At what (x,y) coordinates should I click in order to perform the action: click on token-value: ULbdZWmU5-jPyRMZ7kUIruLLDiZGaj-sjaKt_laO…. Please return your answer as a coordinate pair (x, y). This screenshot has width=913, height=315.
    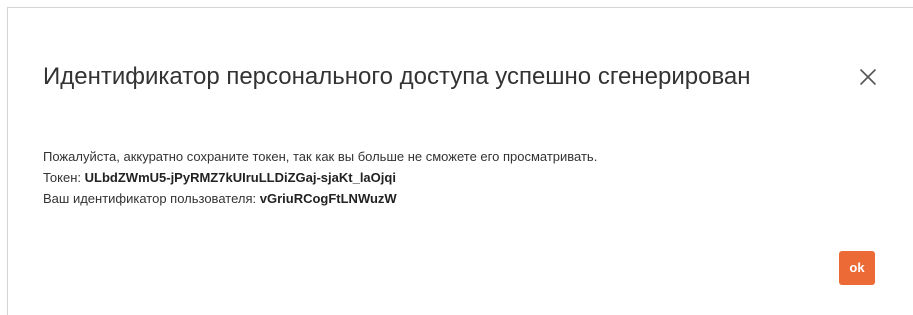
    Looking at the image, I should click on (240, 177).